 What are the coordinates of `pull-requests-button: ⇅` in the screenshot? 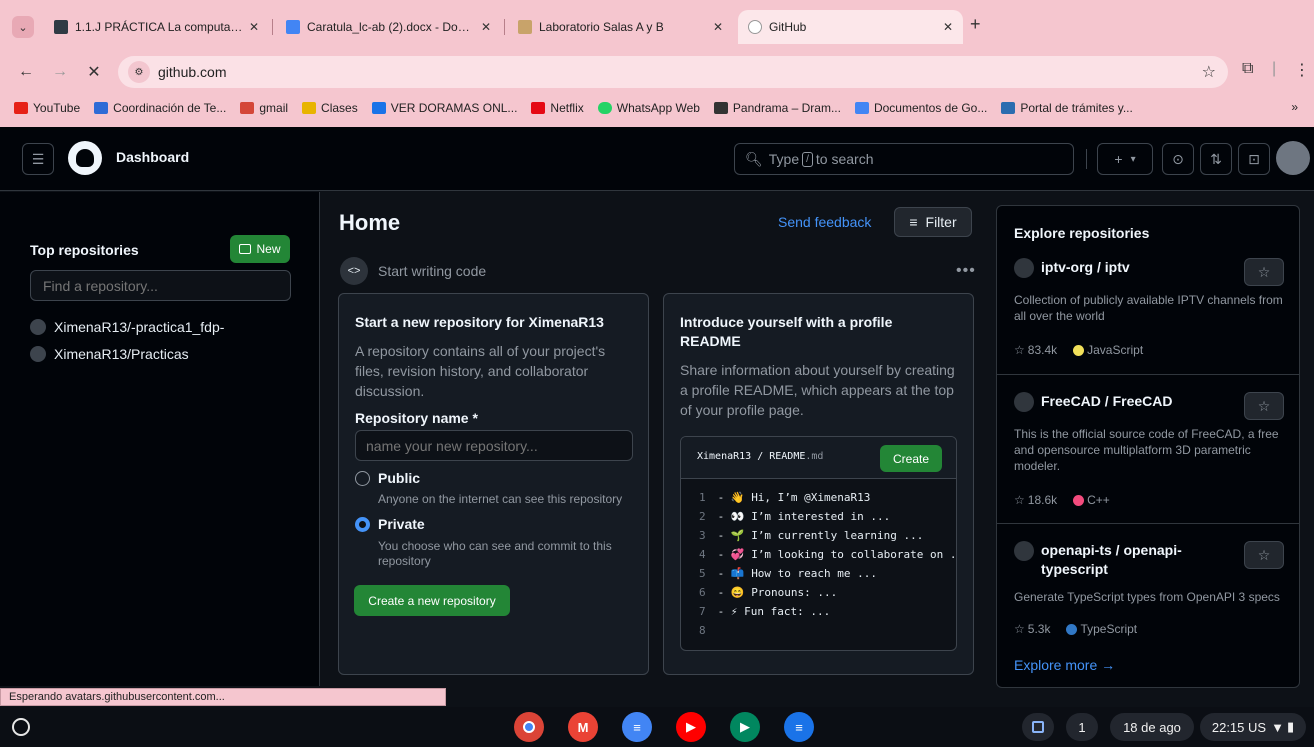 It's located at (1216, 159).